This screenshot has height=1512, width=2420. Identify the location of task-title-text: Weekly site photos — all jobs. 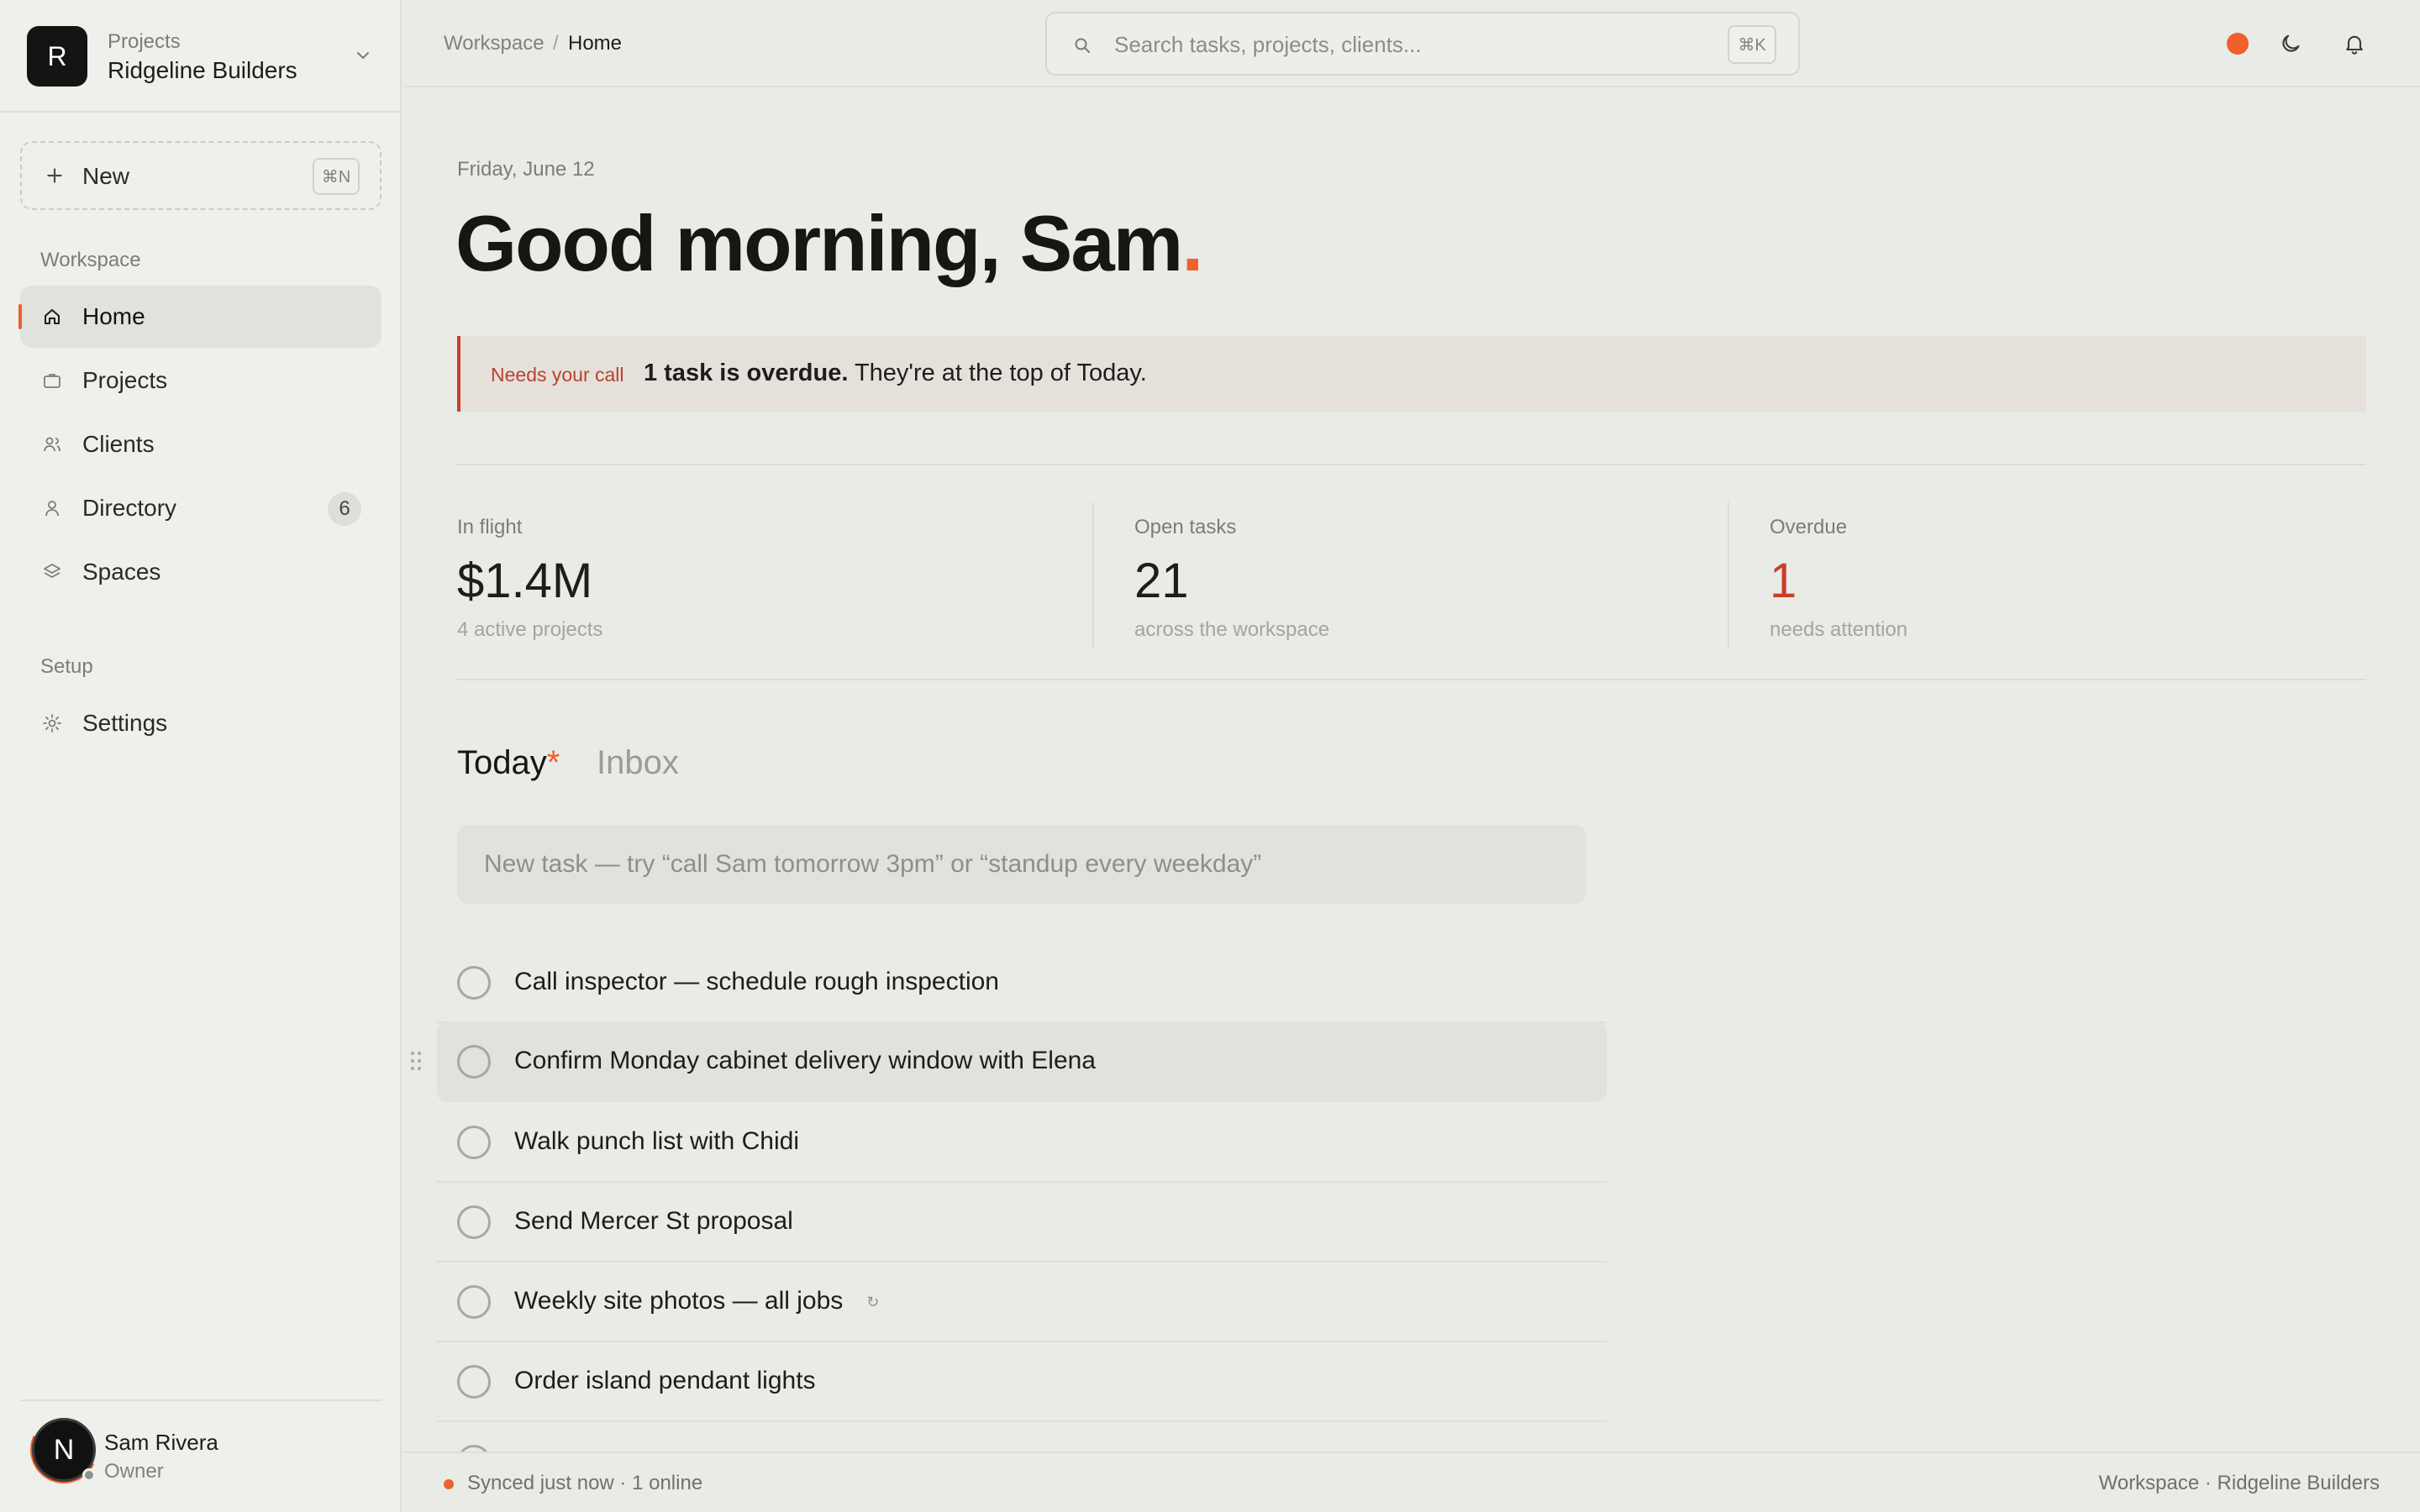
(679, 1301).